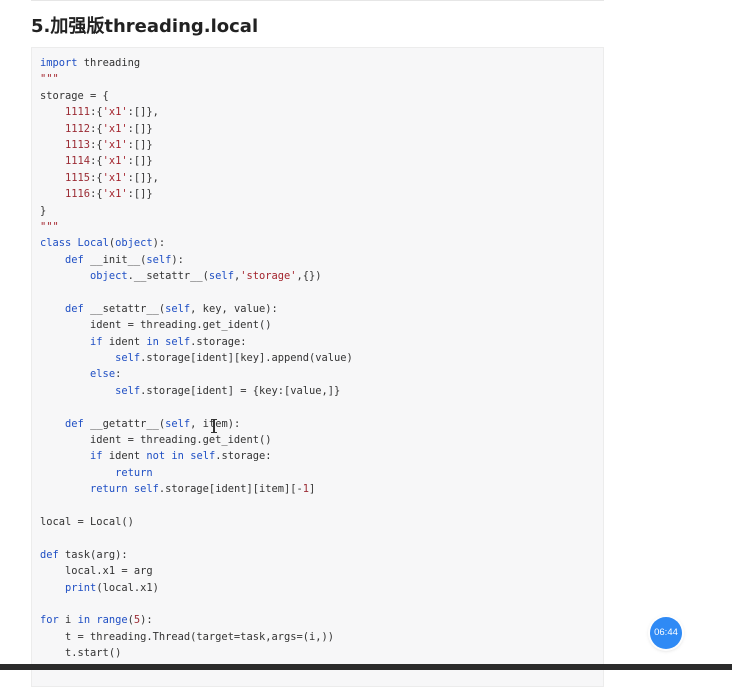 The width and height of the screenshot is (732, 687). Describe the element at coordinates (109, 144) in the screenshot. I see `code-line: 1113:{'x1':[]}` at that location.